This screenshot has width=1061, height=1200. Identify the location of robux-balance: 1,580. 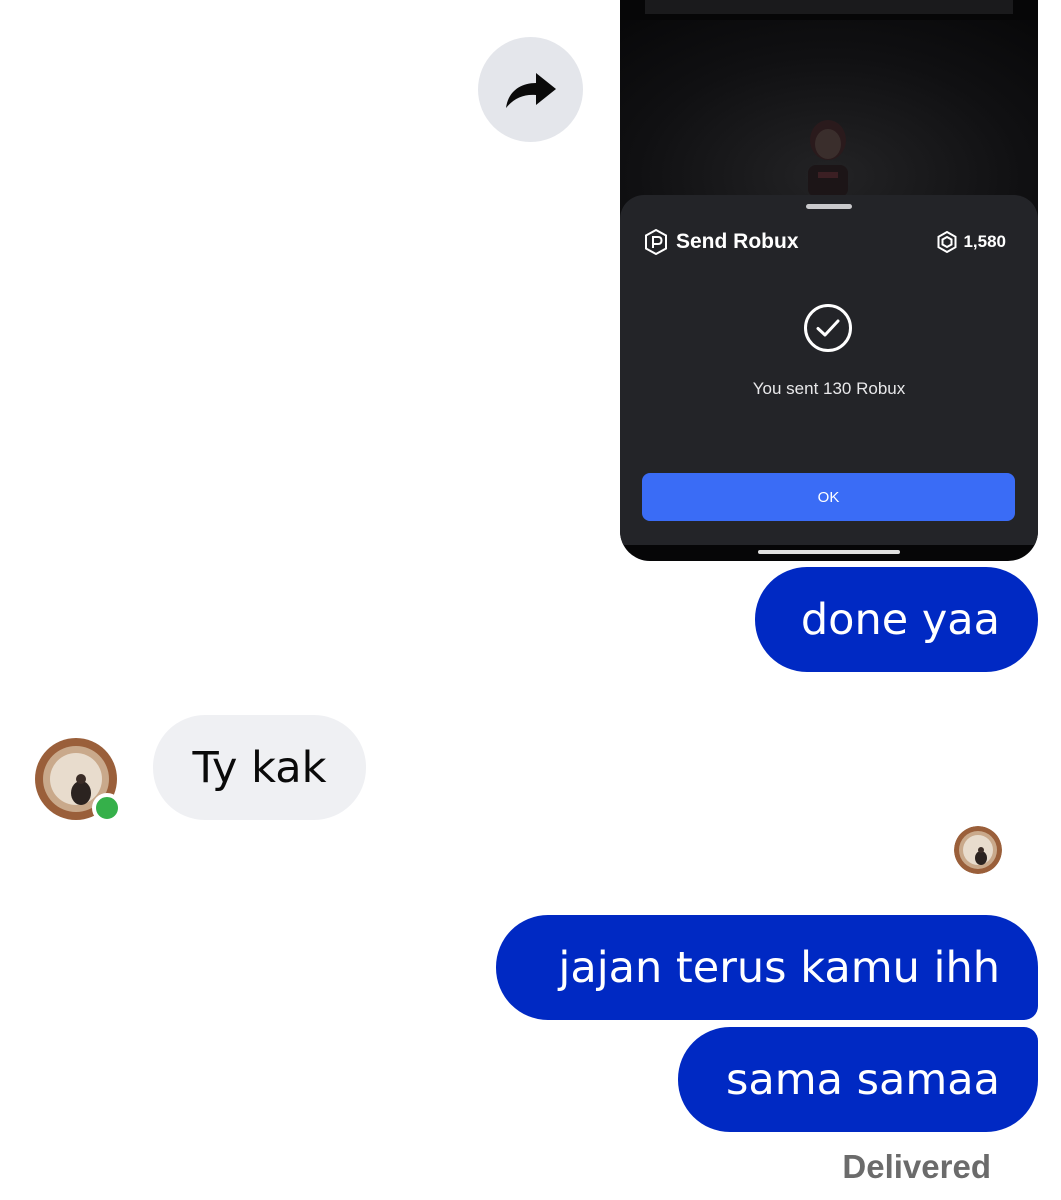
(971, 242).